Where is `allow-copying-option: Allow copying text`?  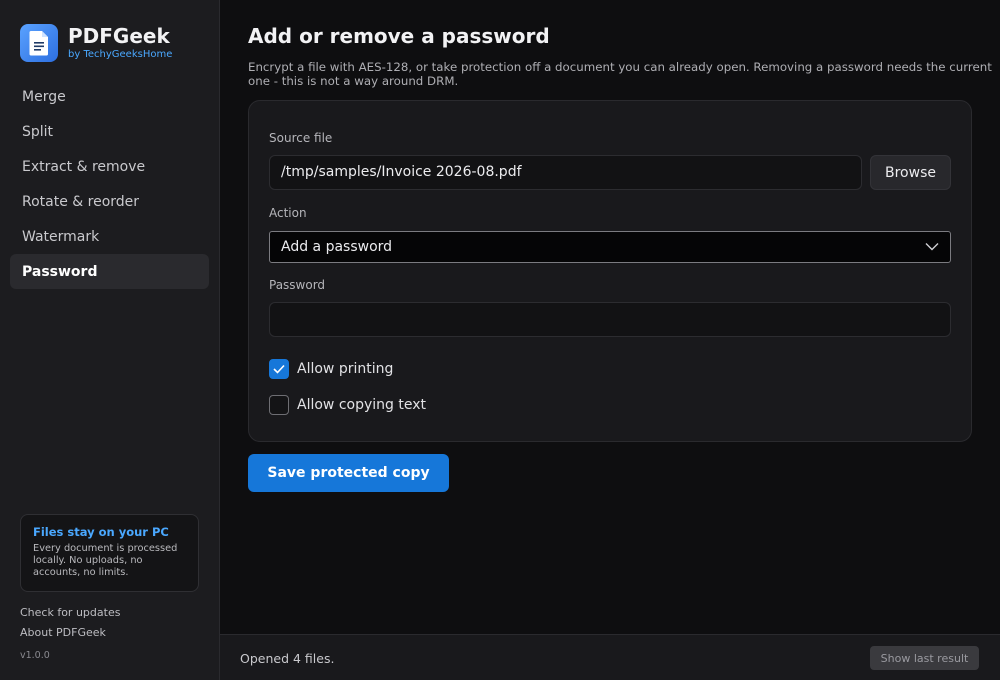
allow-copying-option: Allow copying text is located at coordinates (347, 405).